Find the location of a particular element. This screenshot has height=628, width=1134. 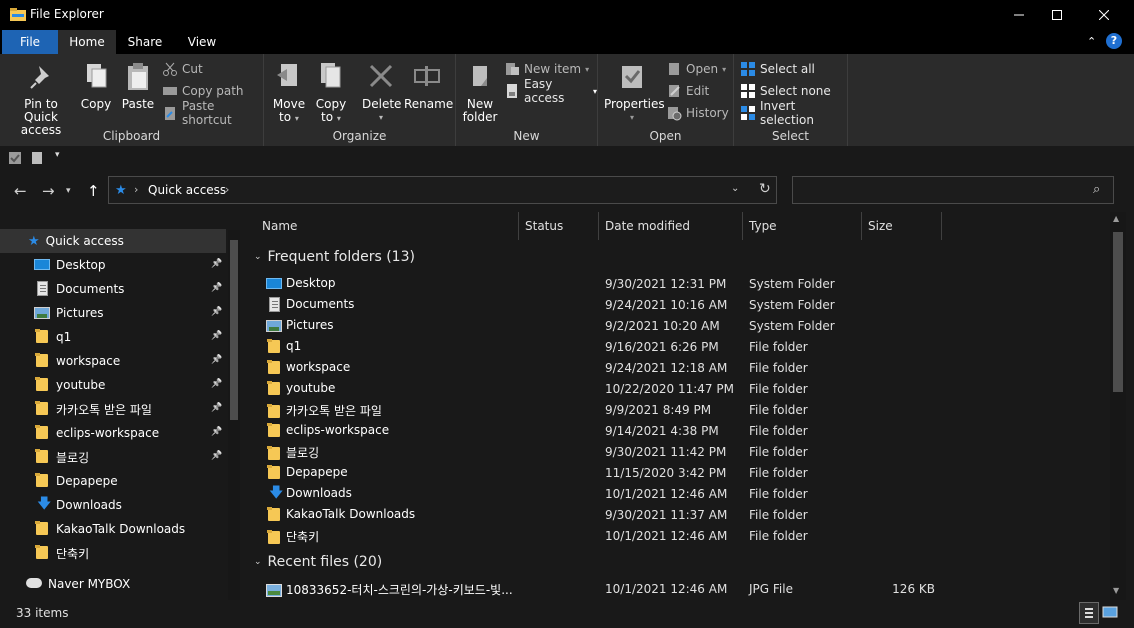

paste-shortcut-button: Paste shortcut is located at coordinates (212, 113).